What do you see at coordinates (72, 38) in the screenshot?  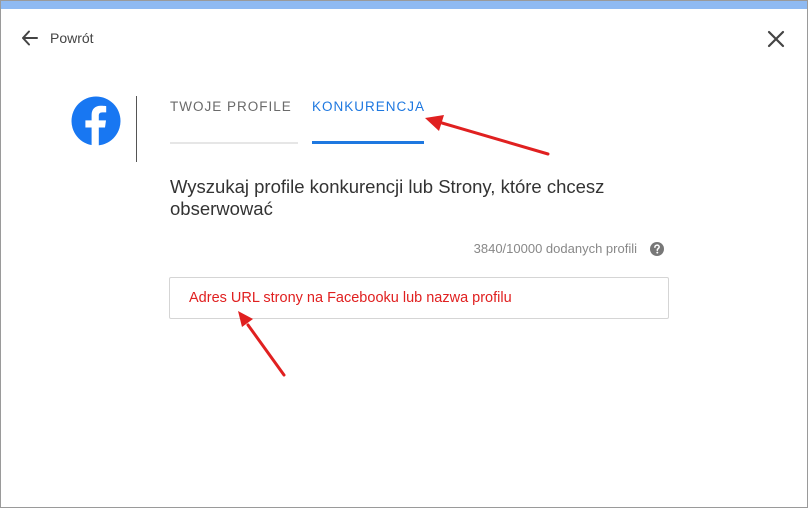 I see `back-label: Powrót` at bounding box center [72, 38].